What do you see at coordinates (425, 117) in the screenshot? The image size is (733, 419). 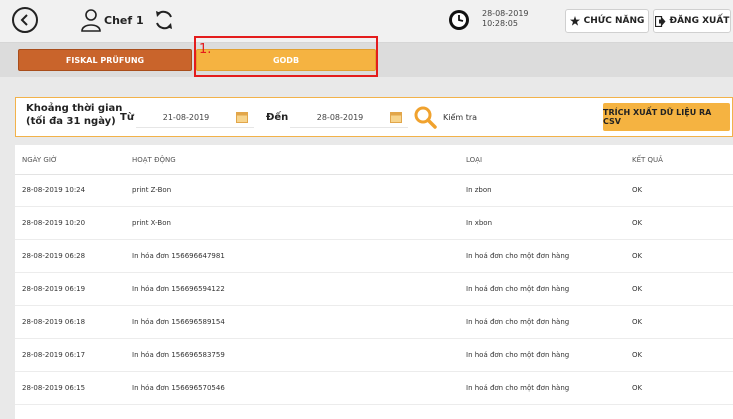 I see `search-icon` at bounding box center [425, 117].